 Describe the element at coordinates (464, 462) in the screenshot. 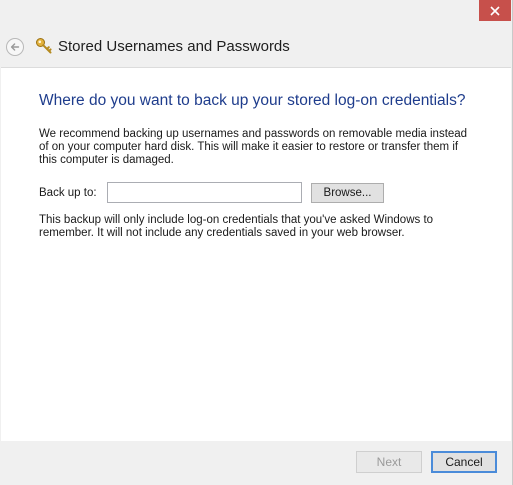

I see `cancel-button: Cancel` at that location.